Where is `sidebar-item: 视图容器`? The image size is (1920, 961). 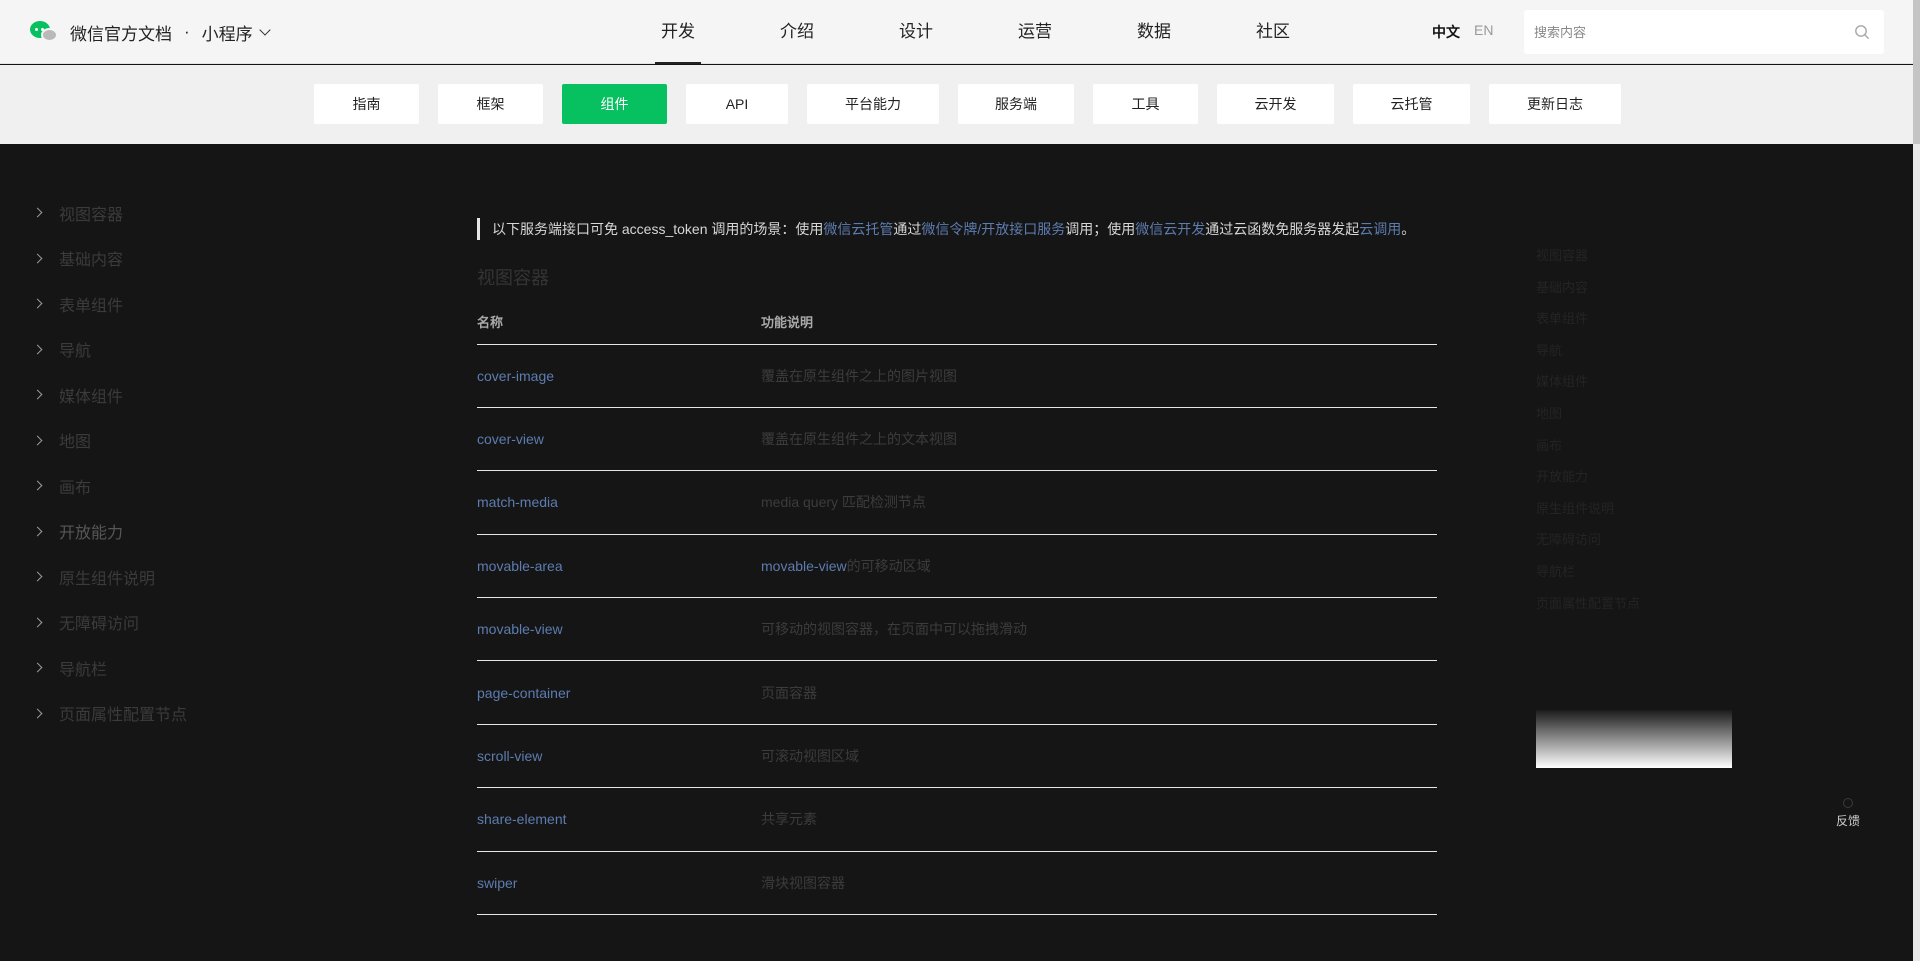
sidebar-item: 视图容器 is located at coordinates (108, 213).